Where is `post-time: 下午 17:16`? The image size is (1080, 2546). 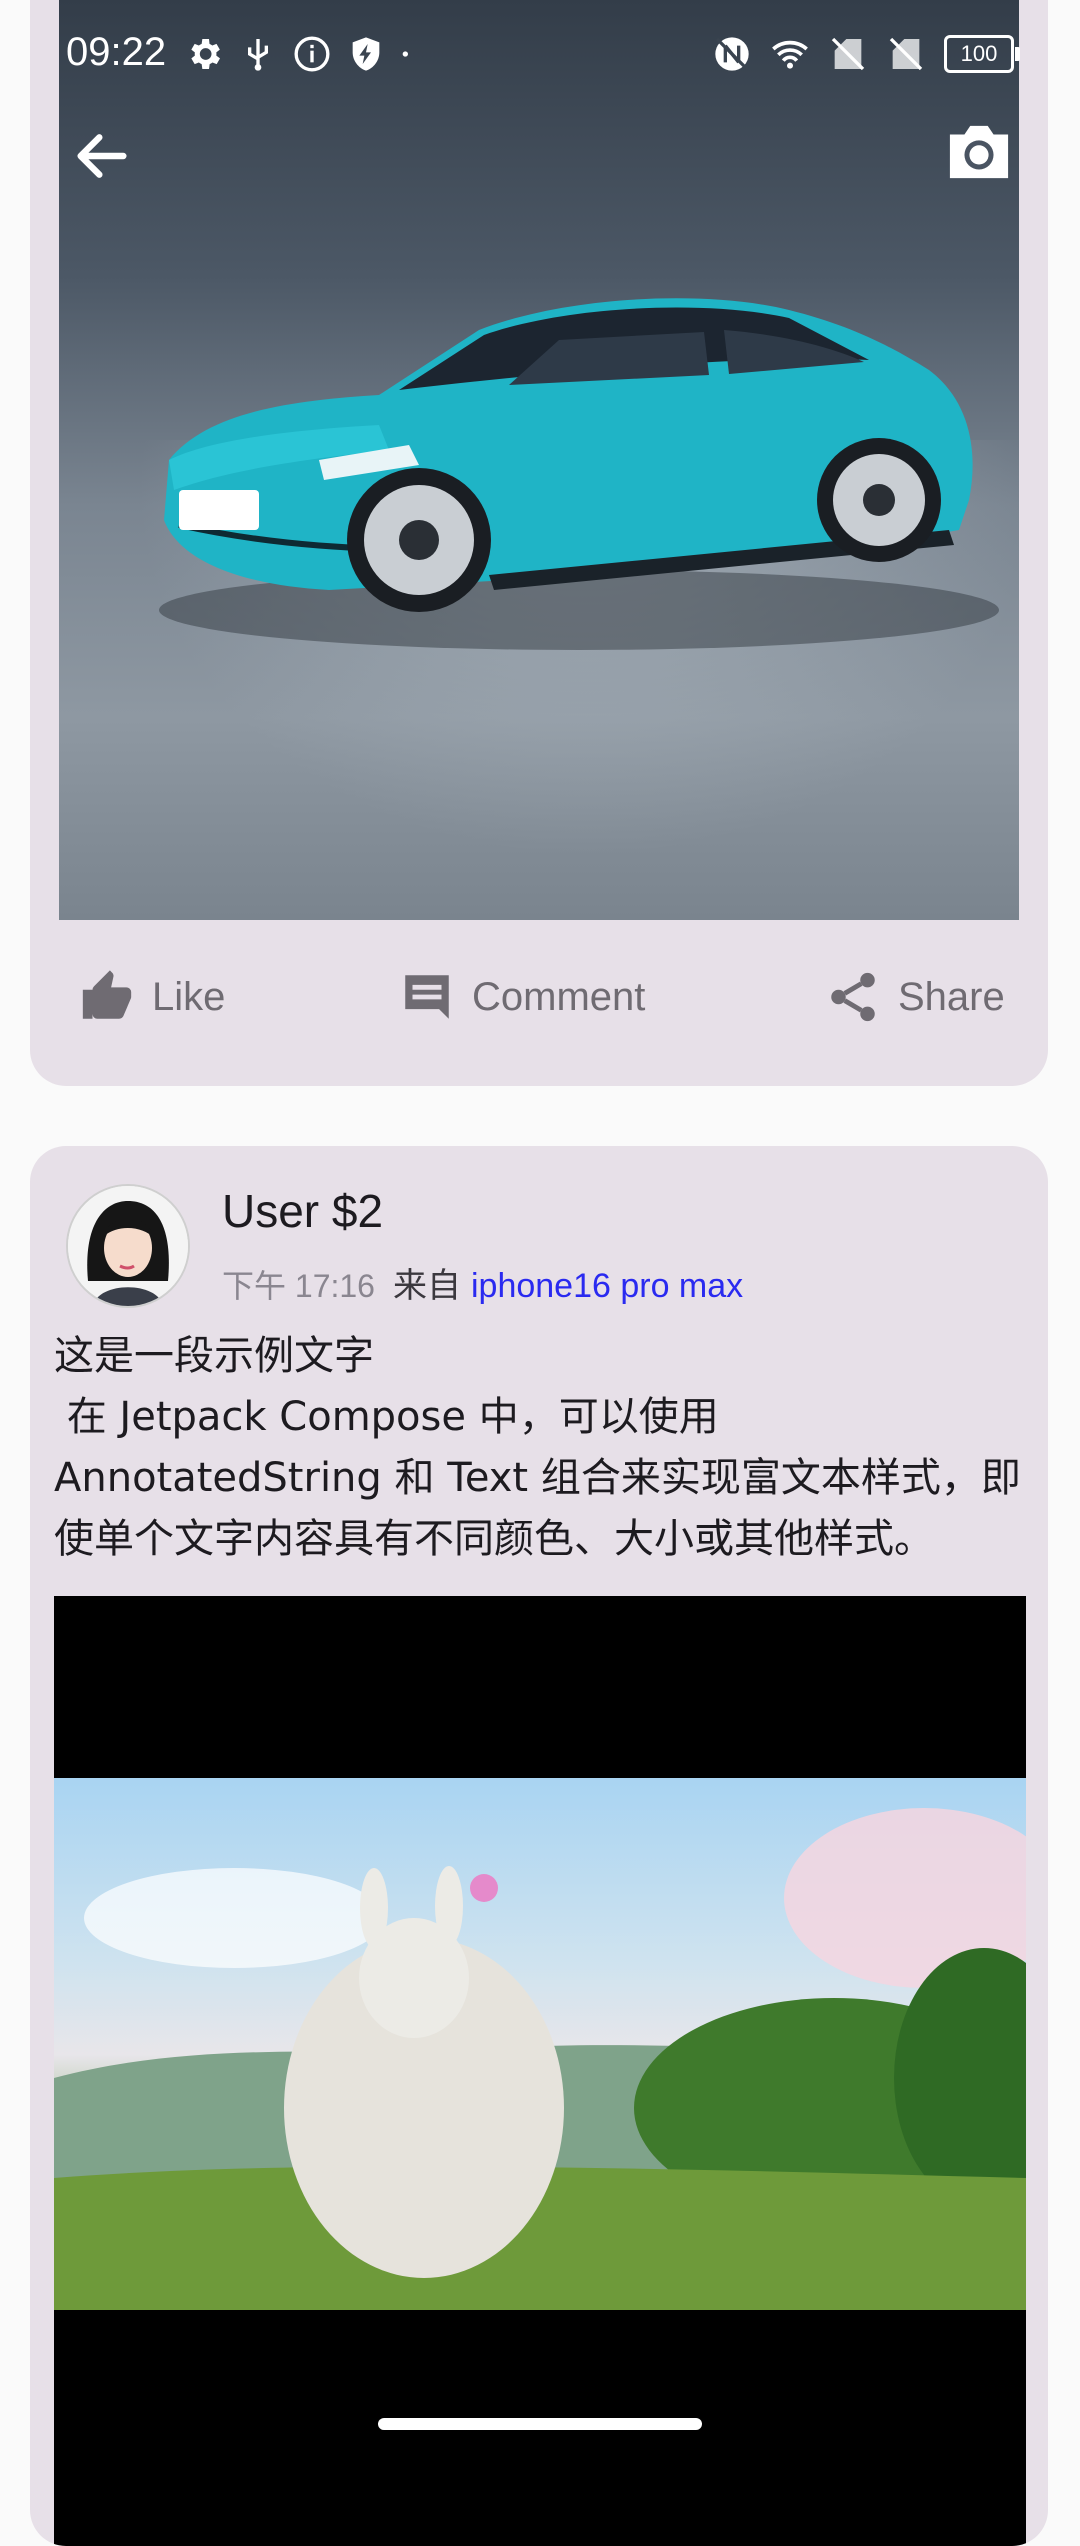 post-time: 下午 17:16 is located at coordinates (298, 1286).